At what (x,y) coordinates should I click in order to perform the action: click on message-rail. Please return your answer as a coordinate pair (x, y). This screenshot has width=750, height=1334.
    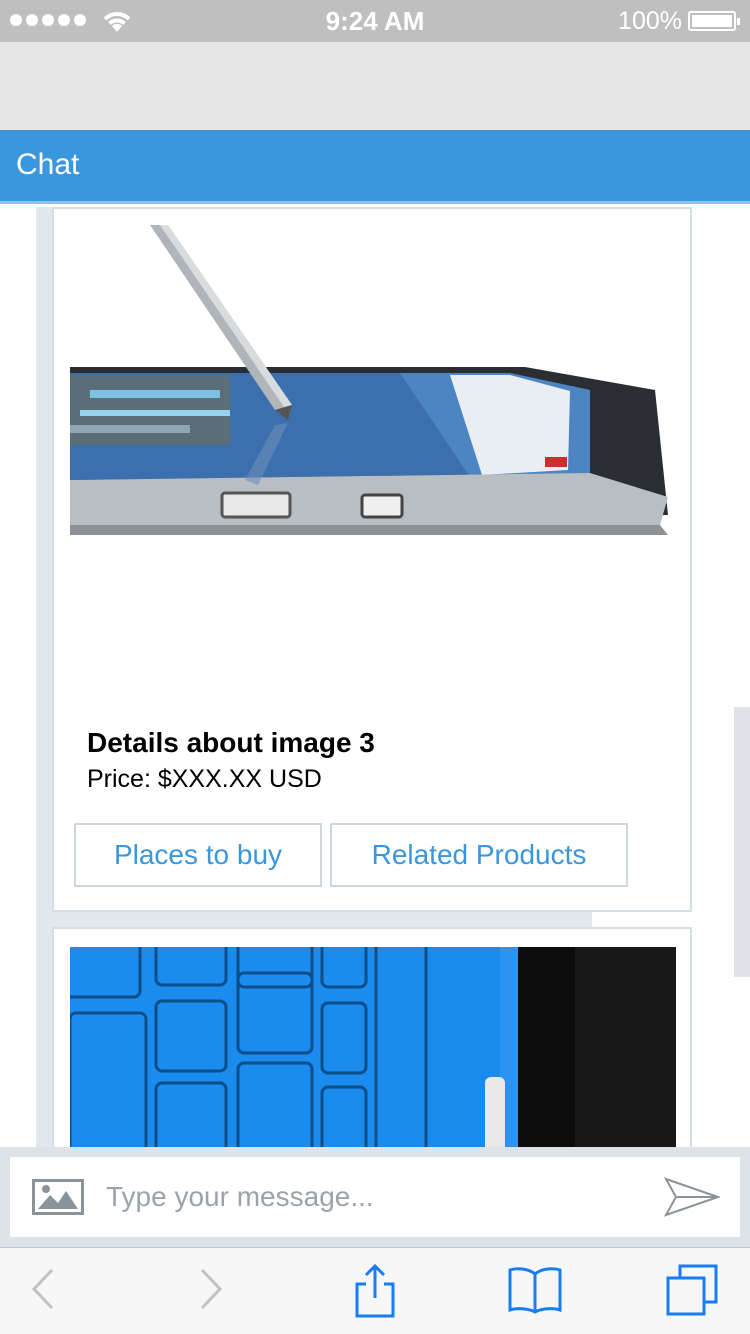
    Looking at the image, I should click on (44, 677).